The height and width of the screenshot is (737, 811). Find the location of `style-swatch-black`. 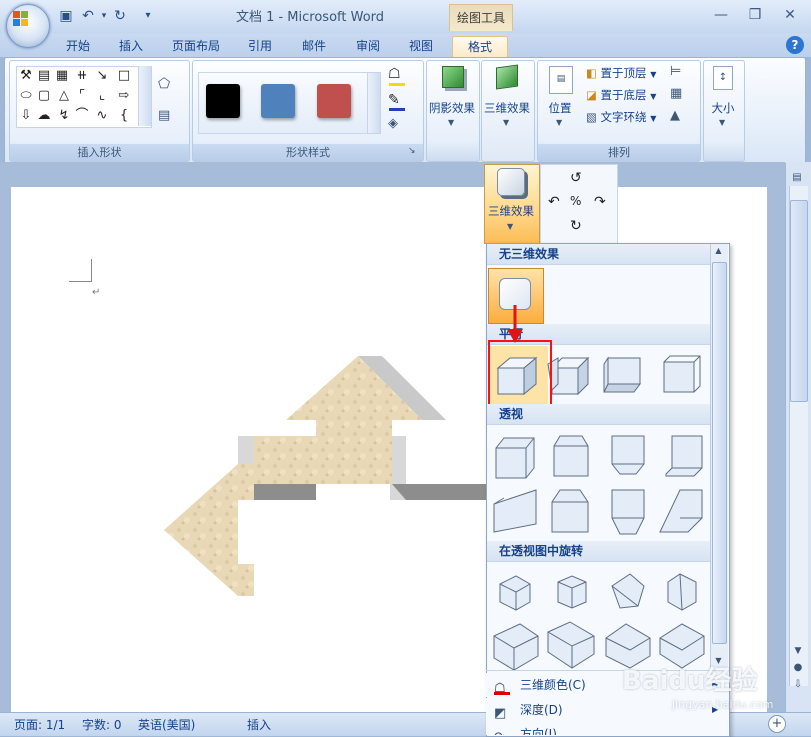

style-swatch-black is located at coordinates (223, 101).